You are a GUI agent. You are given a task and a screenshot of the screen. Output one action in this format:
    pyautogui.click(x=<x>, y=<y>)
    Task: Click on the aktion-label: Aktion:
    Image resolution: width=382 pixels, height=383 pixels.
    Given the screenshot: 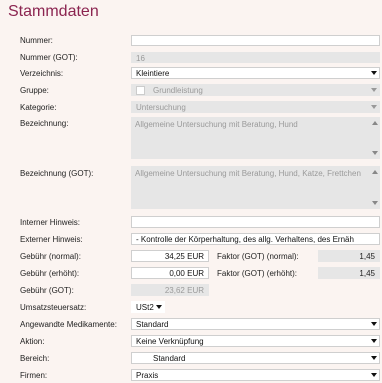 What is the action you would take?
    pyautogui.click(x=32, y=341)
    